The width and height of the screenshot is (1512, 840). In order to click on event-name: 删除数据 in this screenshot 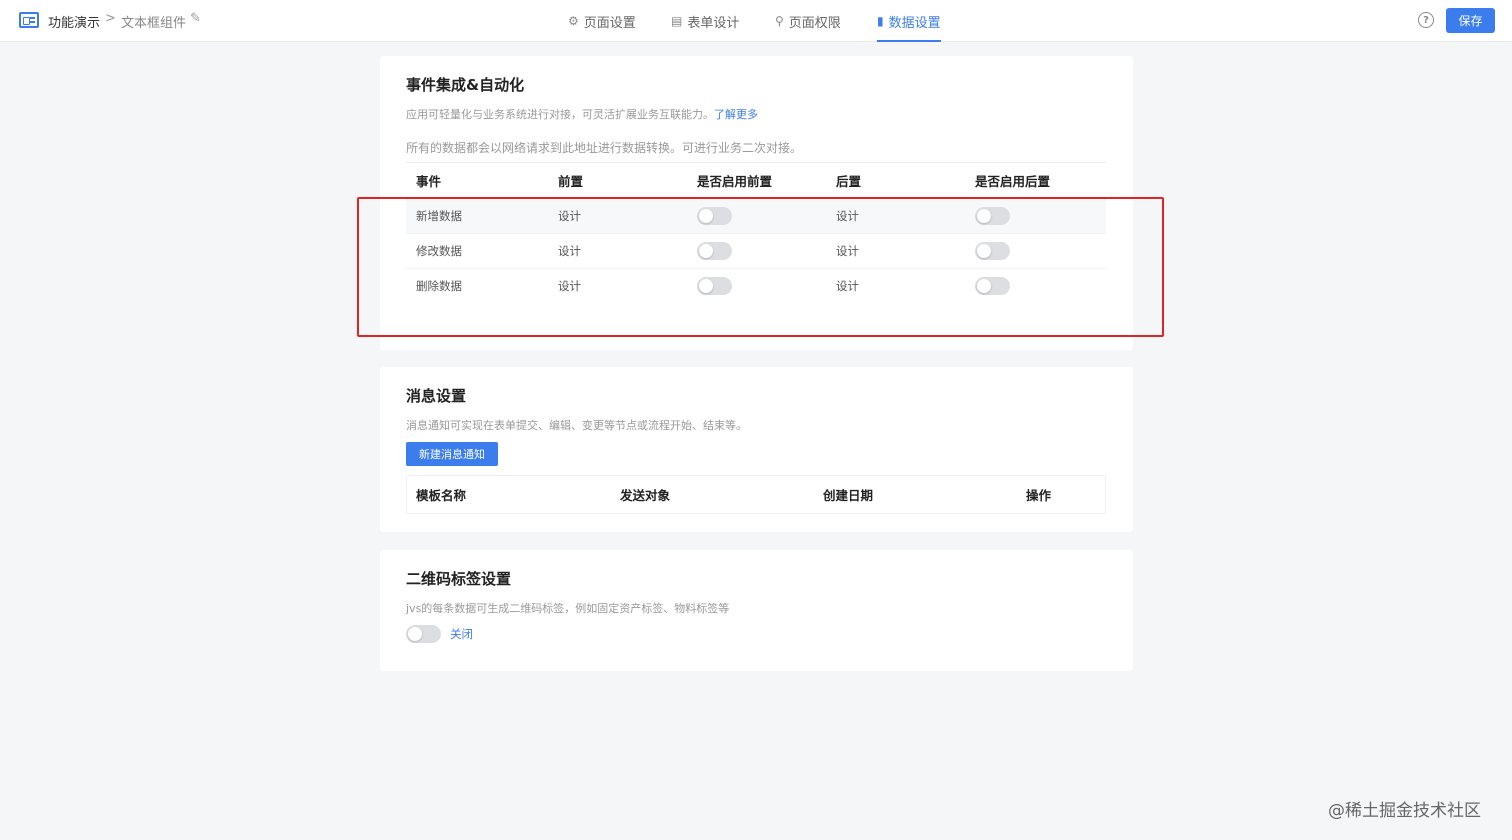, I will do `click(439, 286)`.